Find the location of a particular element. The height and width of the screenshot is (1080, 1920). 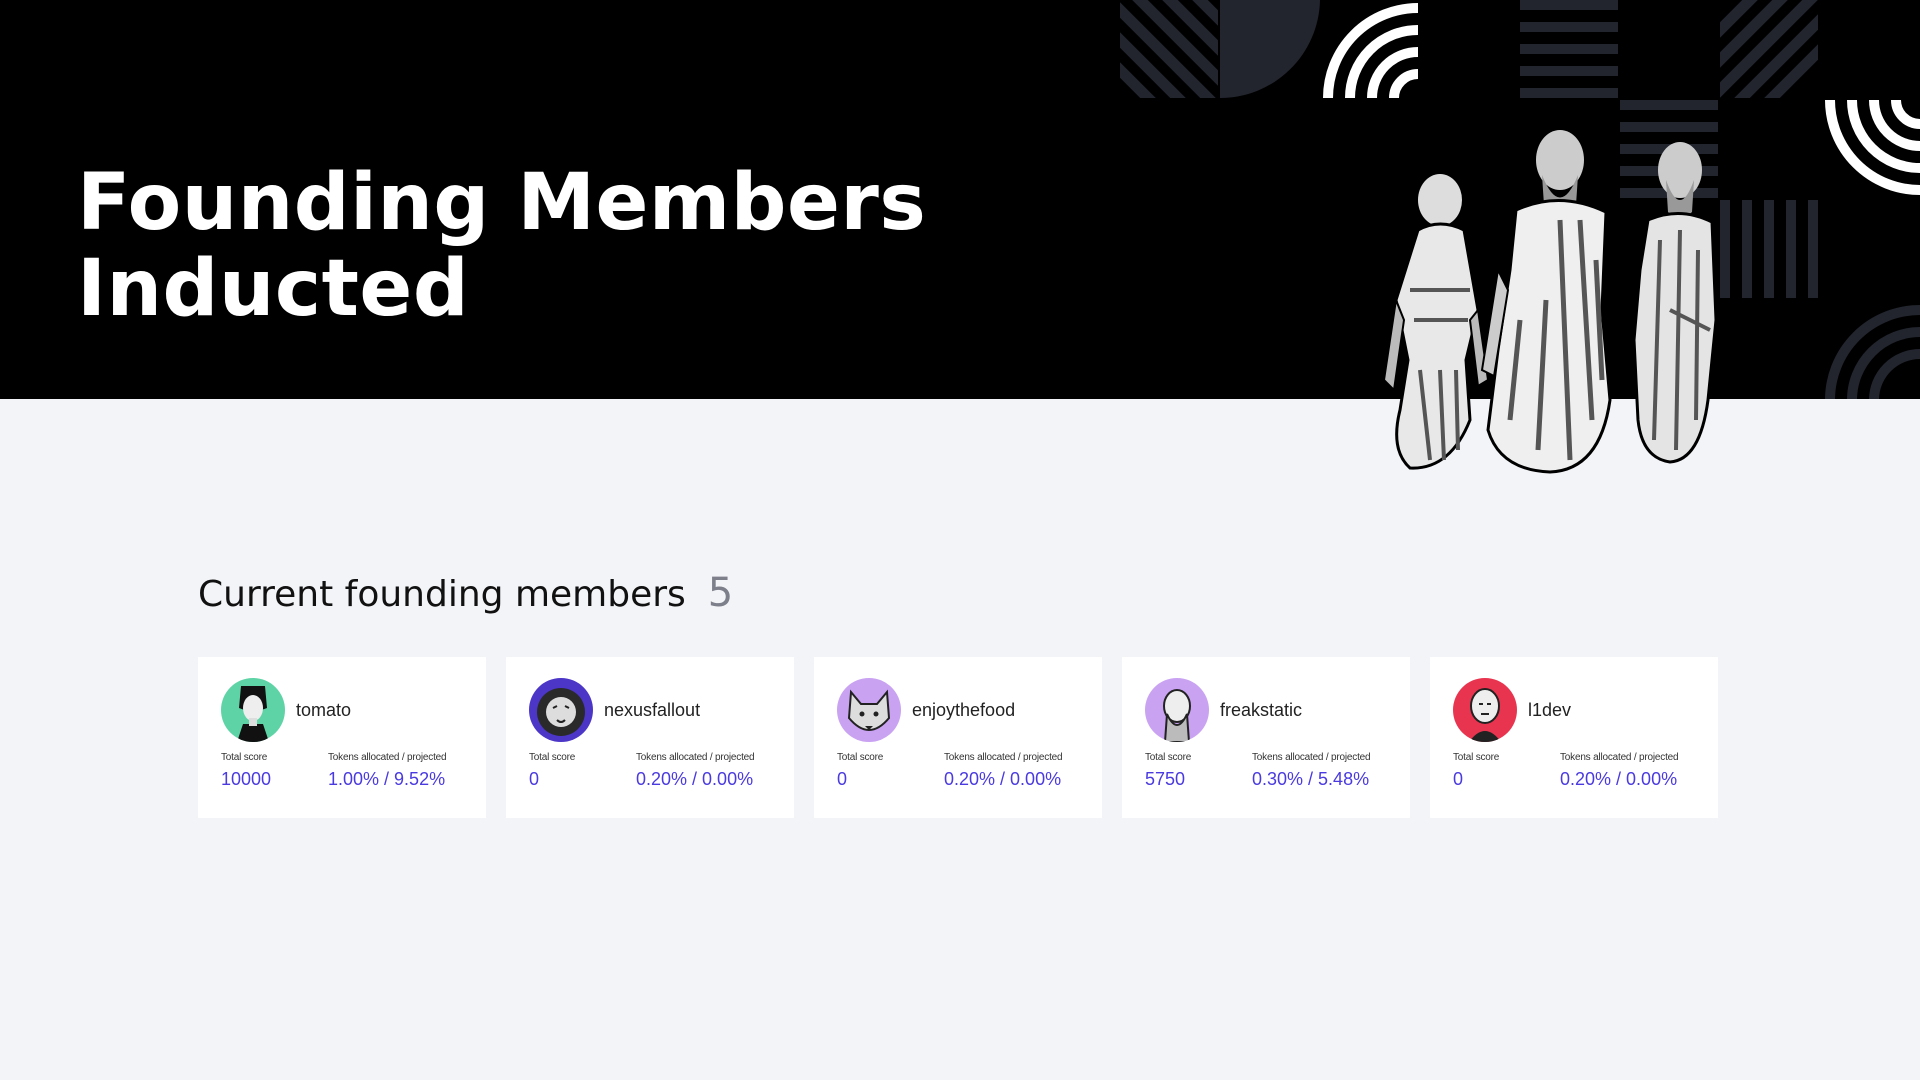

member-count: 5 is located at coordinates (720, 593).